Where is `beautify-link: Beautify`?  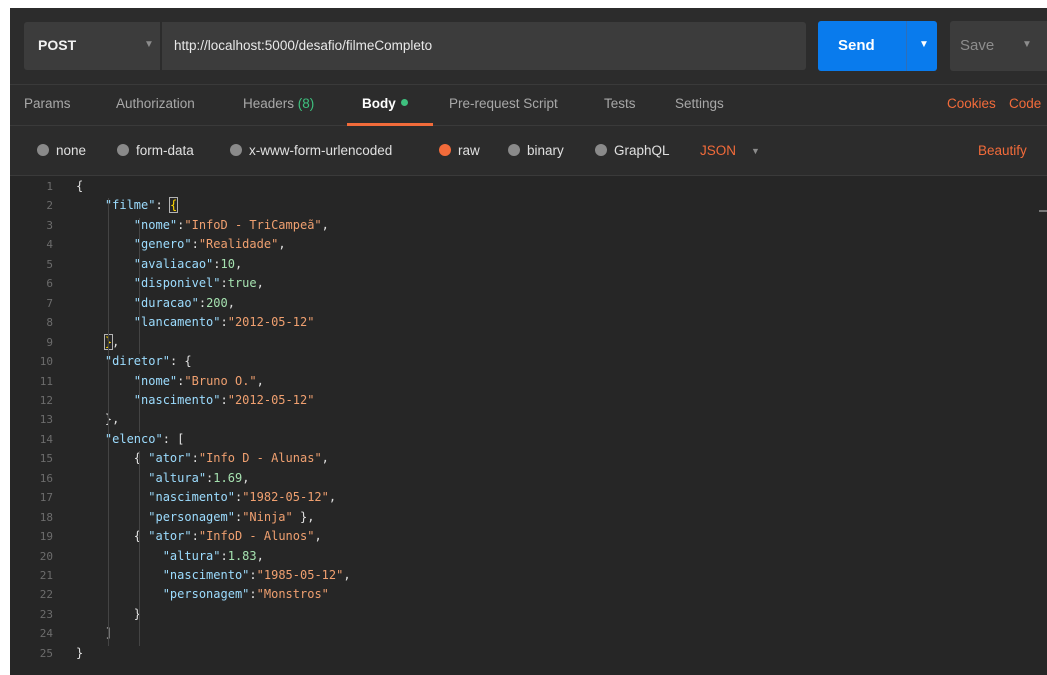
beautify-link: Beautify is located at coordinates (1002, 150).